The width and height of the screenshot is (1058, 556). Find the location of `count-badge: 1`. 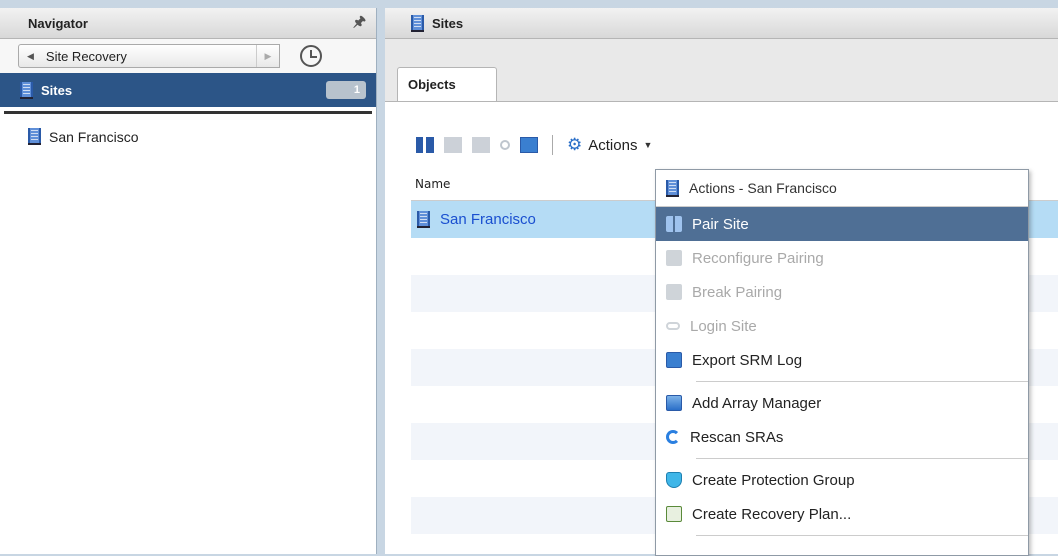

count-badge: 1 is located at coordinates (346, 90).